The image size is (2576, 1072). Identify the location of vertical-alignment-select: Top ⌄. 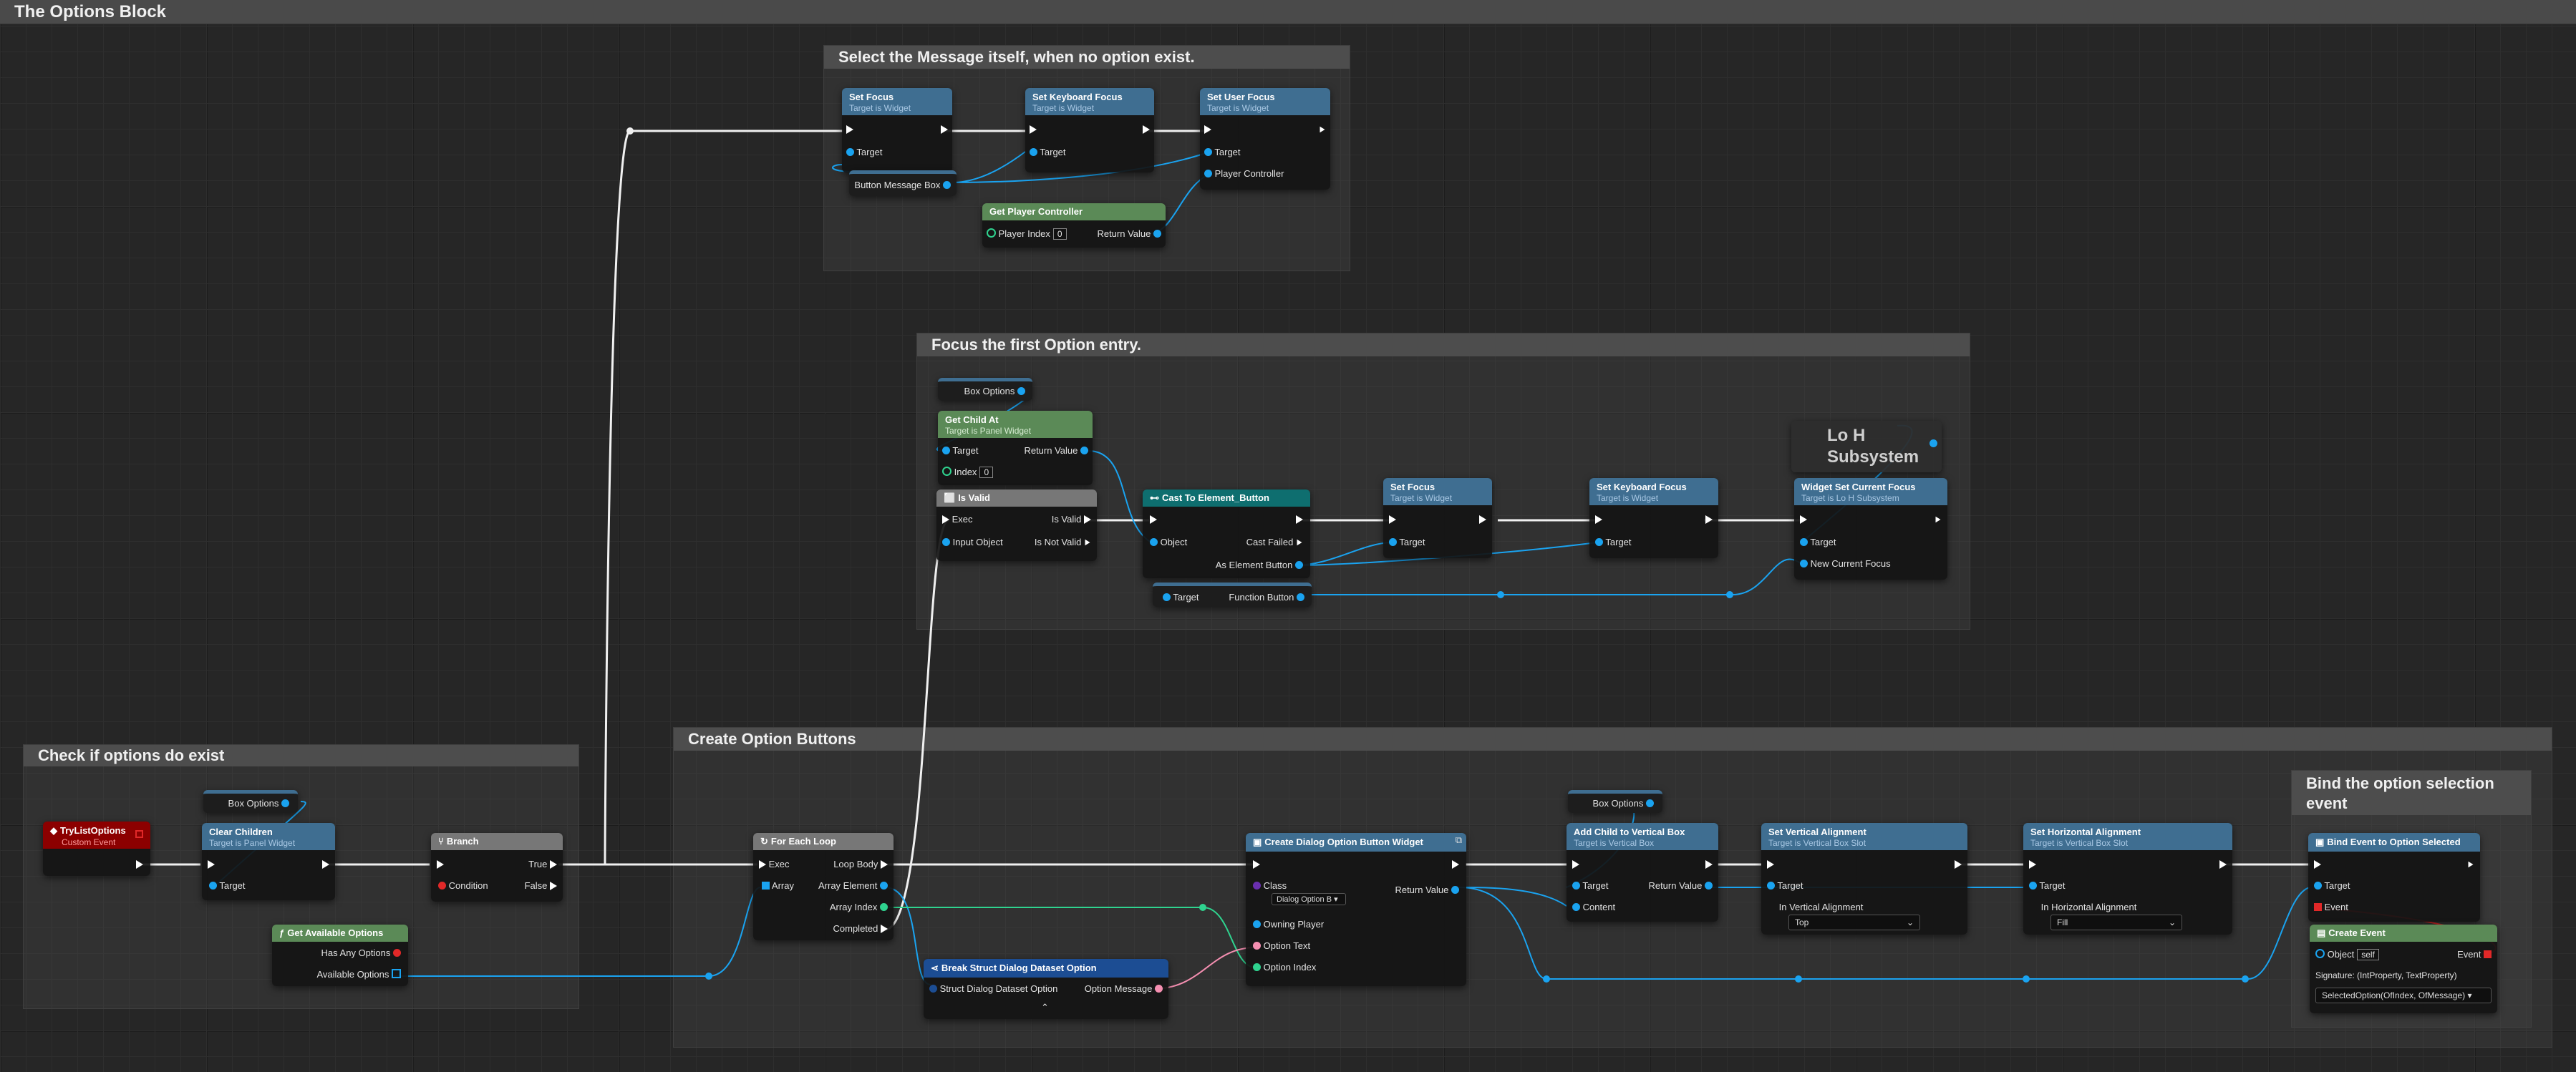
(1854, 922).